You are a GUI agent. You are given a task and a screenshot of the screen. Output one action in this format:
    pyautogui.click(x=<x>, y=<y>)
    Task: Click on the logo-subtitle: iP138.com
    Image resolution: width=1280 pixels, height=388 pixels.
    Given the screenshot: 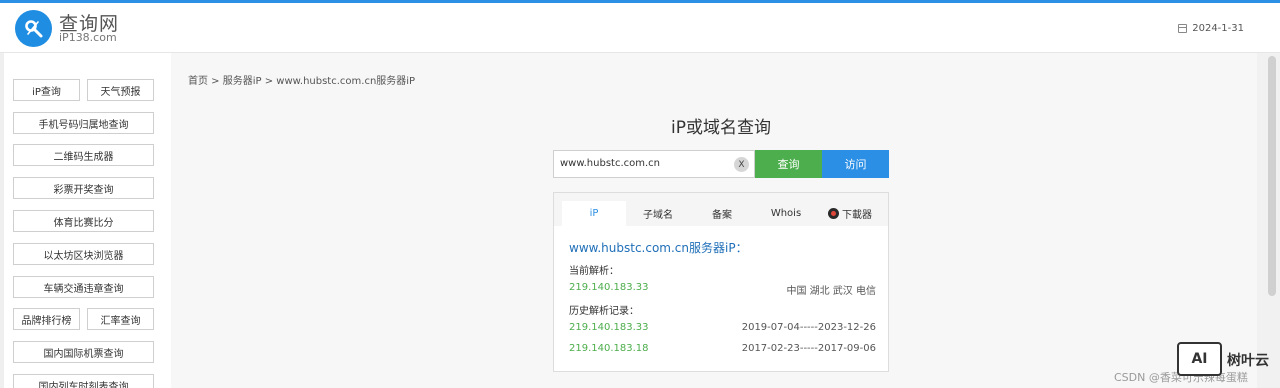 What is the action you would take?
    pyautogui.click(x=88, y=37)
    